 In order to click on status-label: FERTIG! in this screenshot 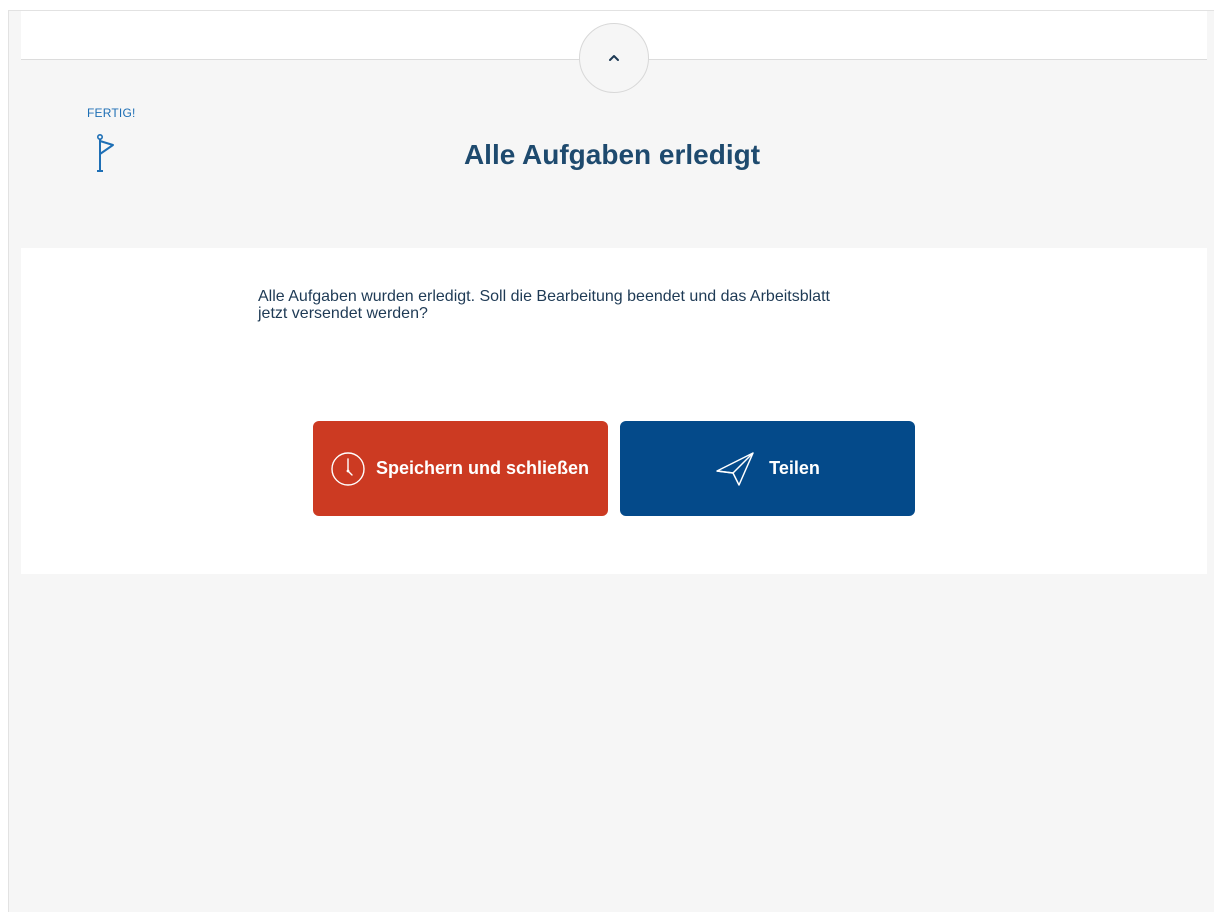, I will do `click(111, 113)`.